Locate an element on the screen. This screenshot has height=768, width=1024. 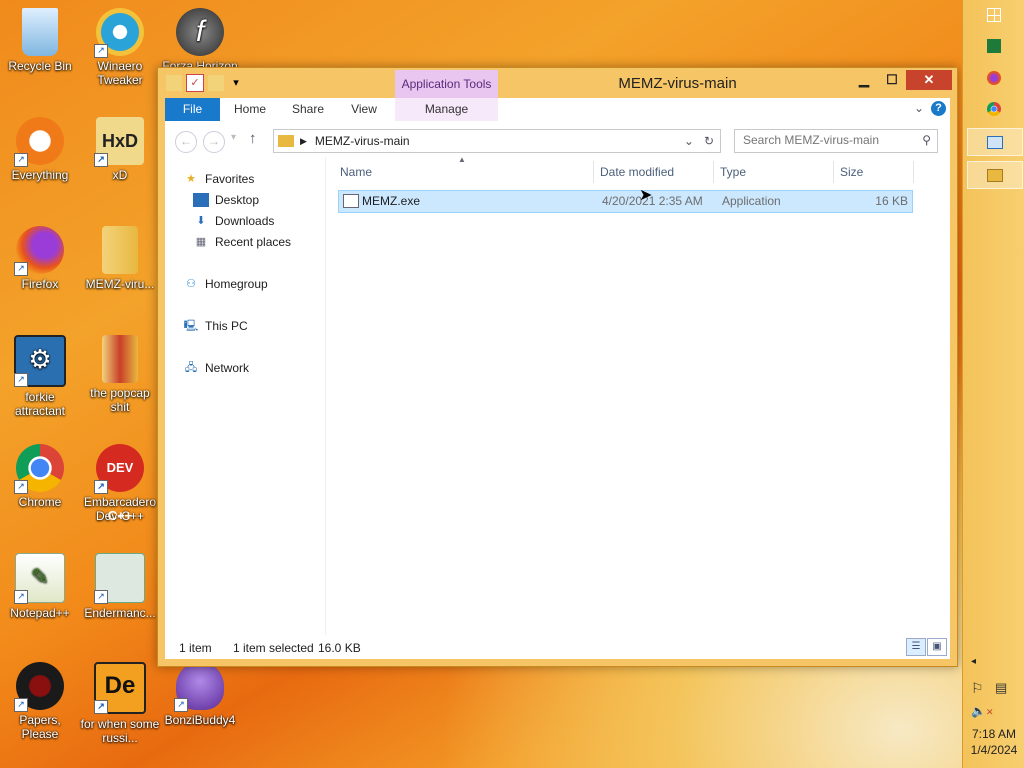
back-button: ← is located at coordinates (186, 142).